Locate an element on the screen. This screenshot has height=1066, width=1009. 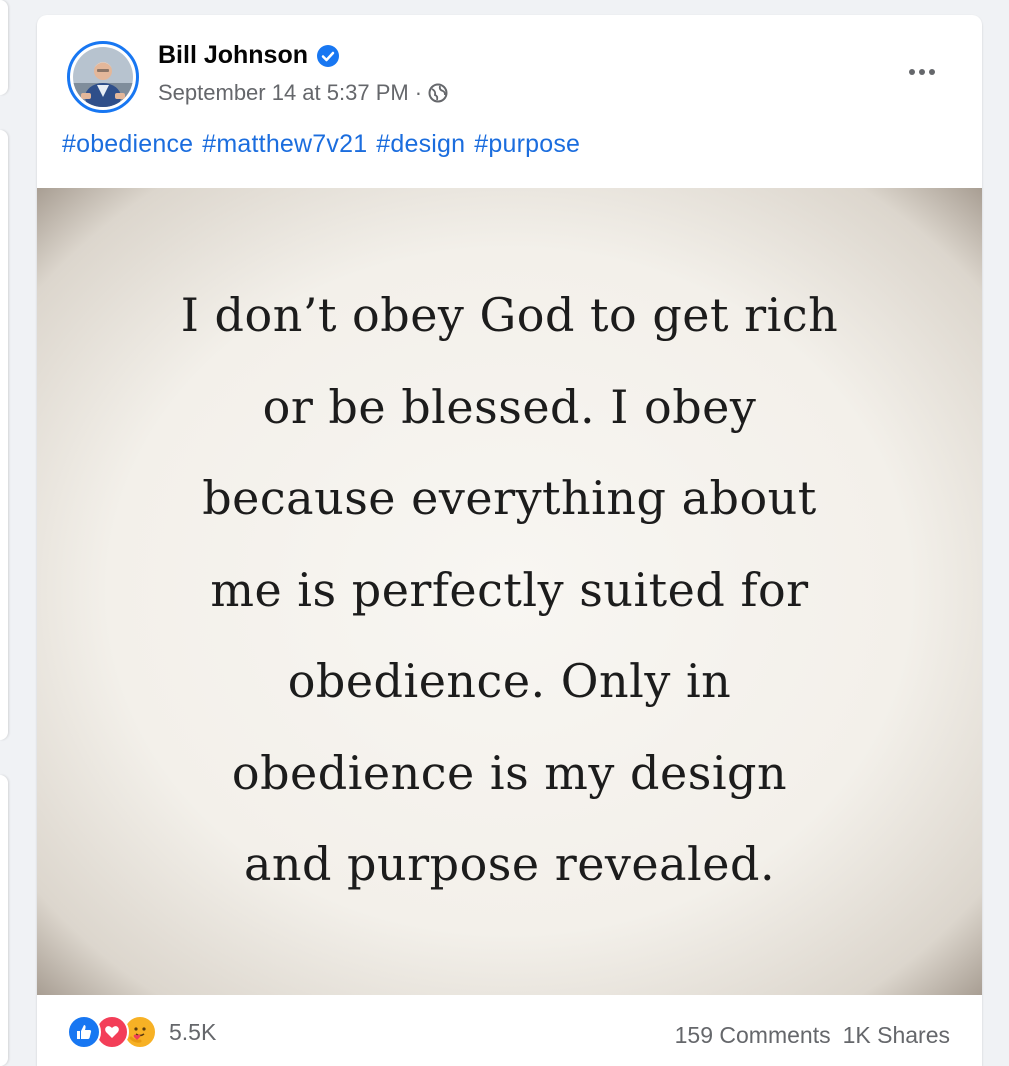
avatar-photo is located at coordinates (103, 77).